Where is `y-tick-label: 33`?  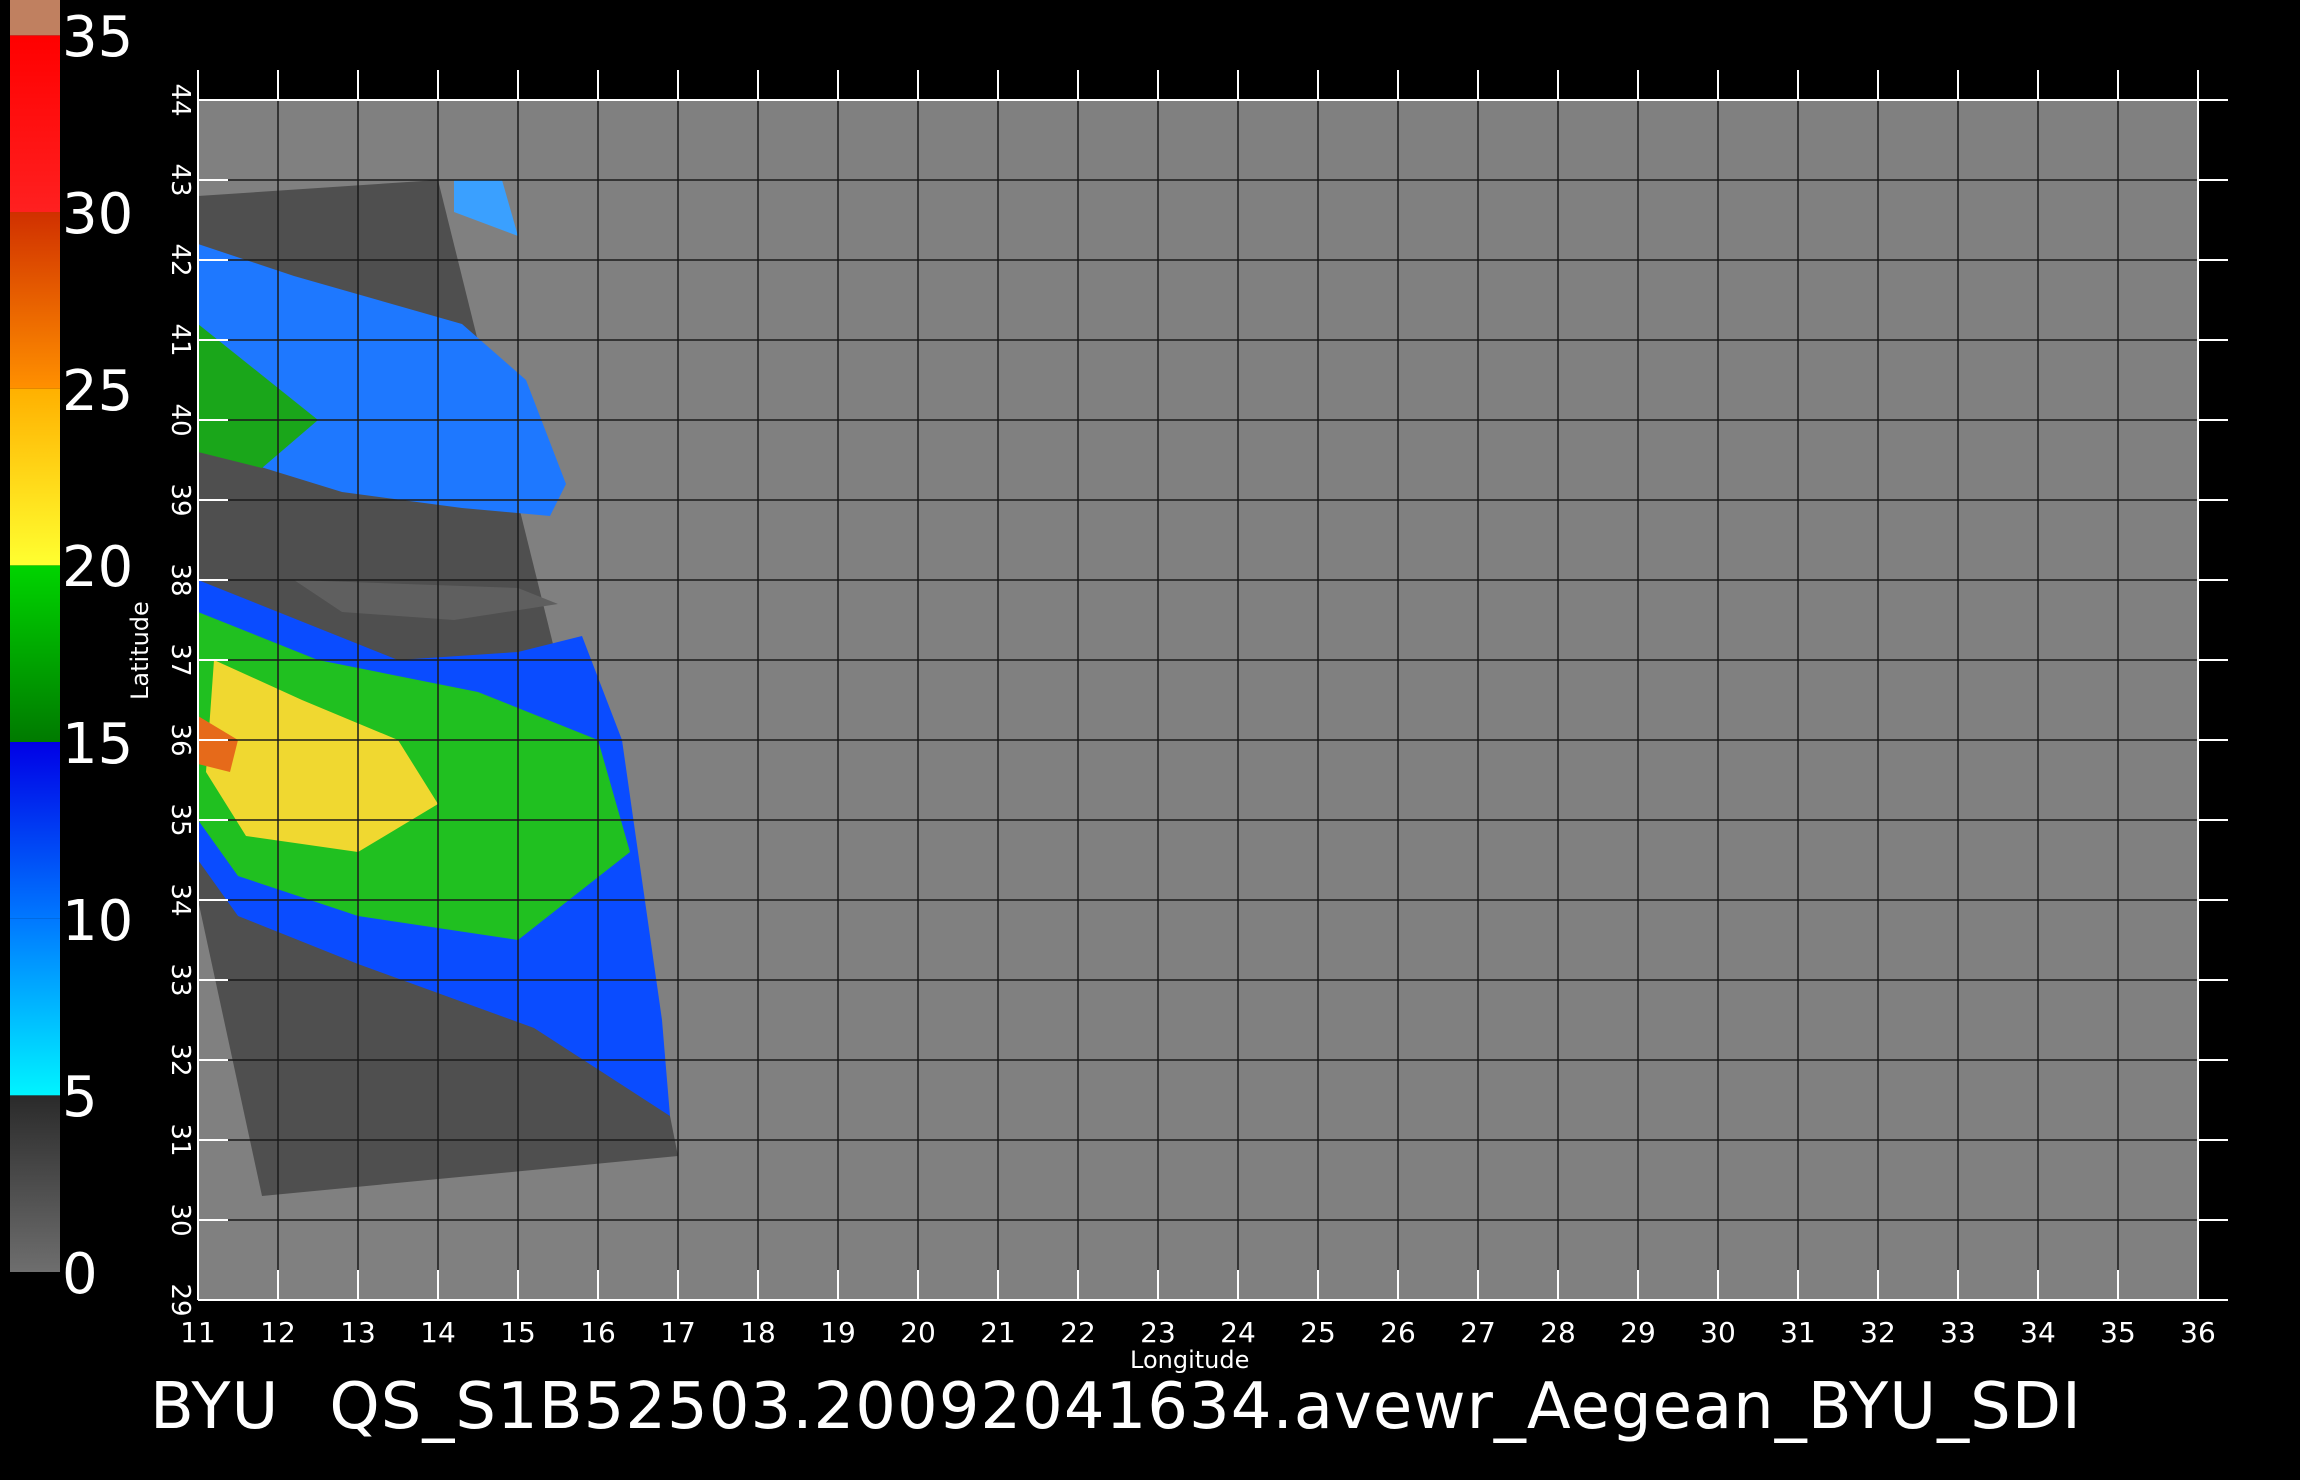
y-tick-label: 33 is located at coordinates (180, 979).